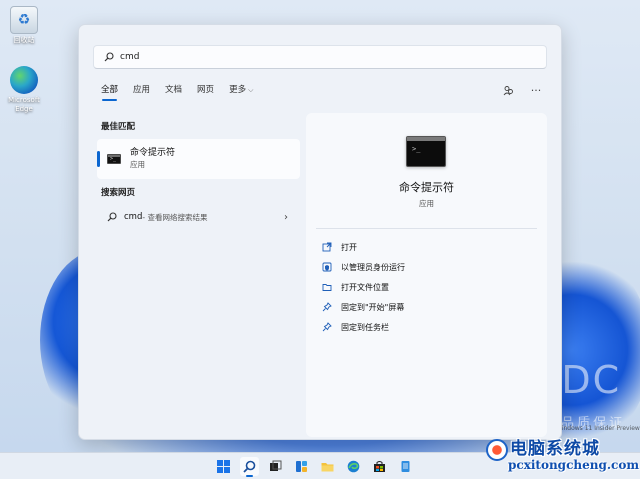  What do you see at coordinates (114, 159) in the screenshot?
I see `command-prompt-icon` at bounding box center [114, 159].